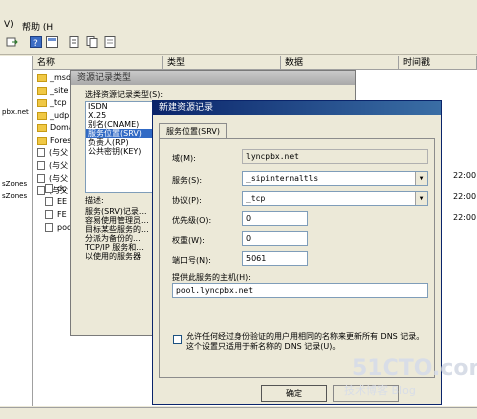 This screenshot has width=477, height=419. I want to click on type-option: 别名(CNAME), so click(120, 124).